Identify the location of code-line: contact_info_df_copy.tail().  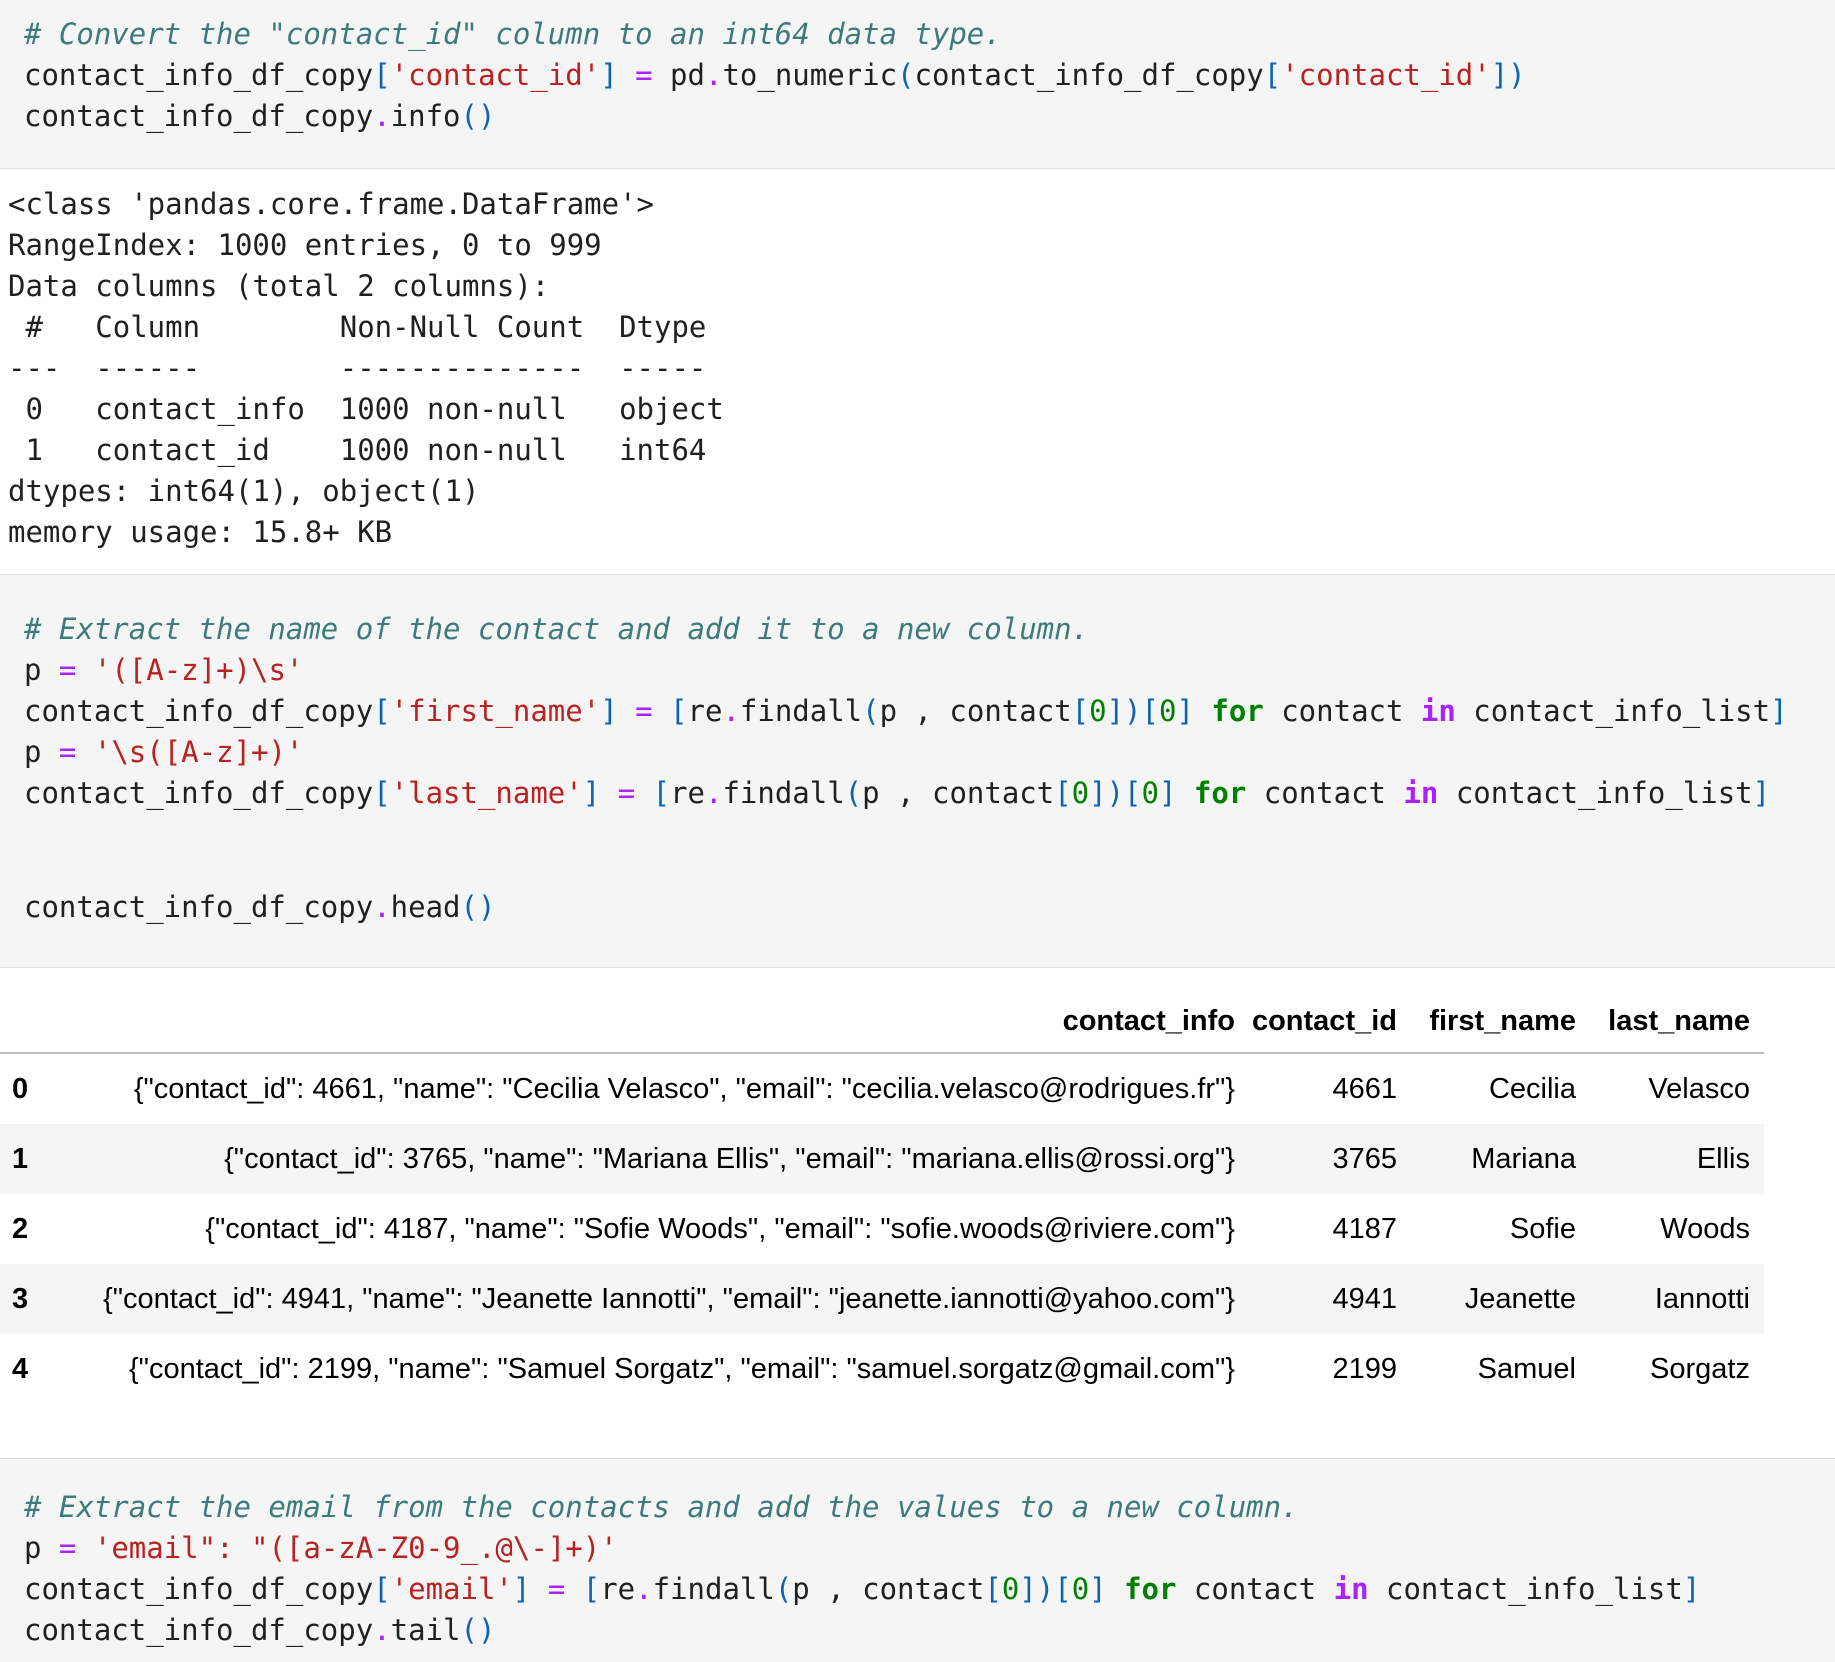
(259, 1630).